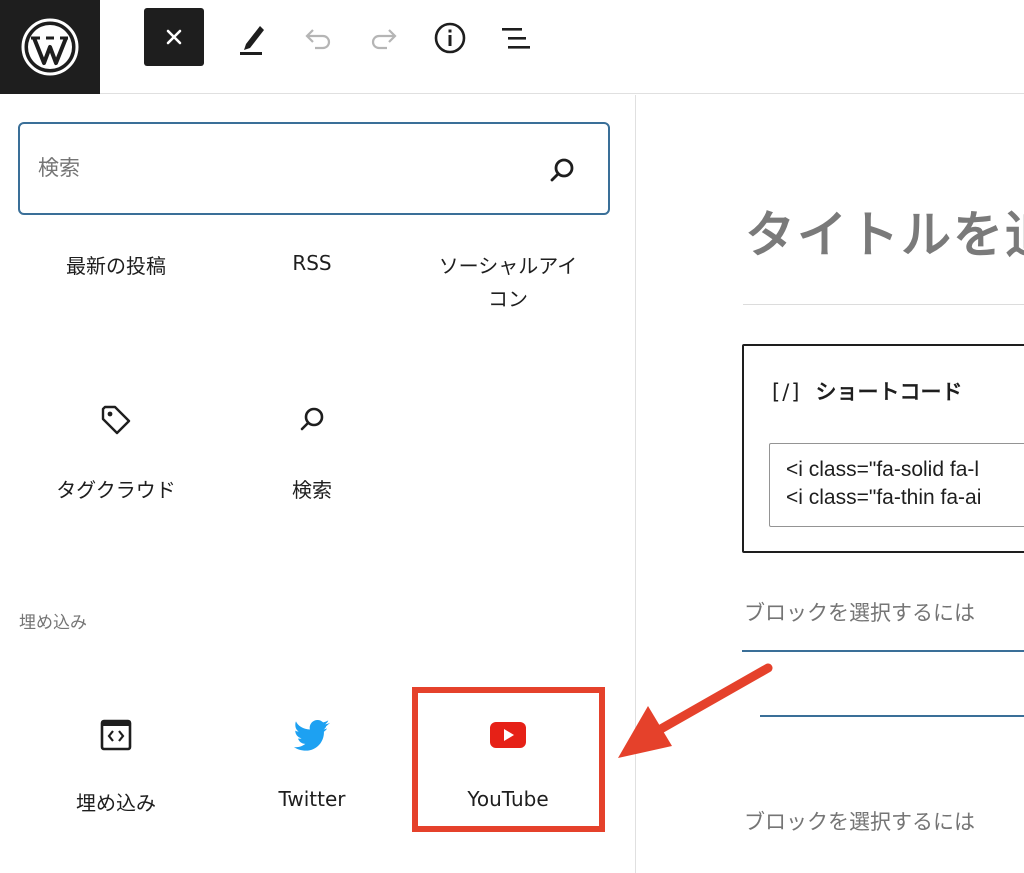 Image resolution: width=1024 pixels, height=873 pixels. What do you see at coordinates (312, 490) in the screenshot?
I see `block-label: 検索` at bounding box center [312, 490].